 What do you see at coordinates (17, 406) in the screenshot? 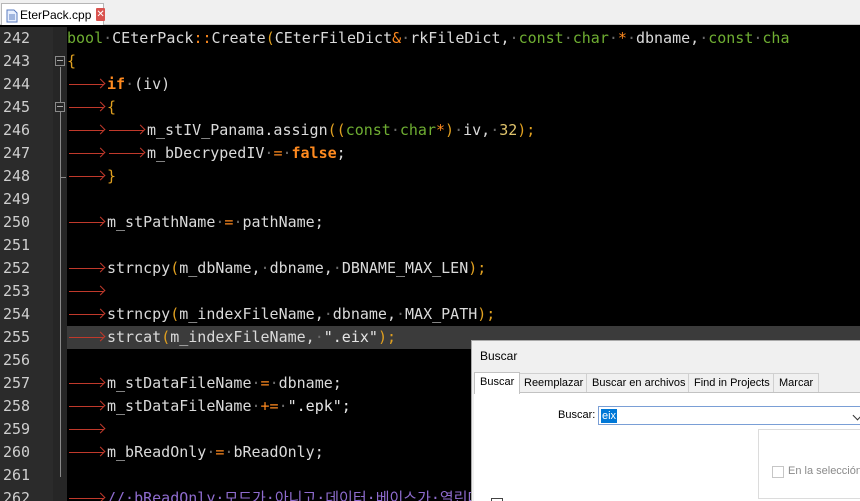
I see `line-number: 258` at bounding box center [17, 406].